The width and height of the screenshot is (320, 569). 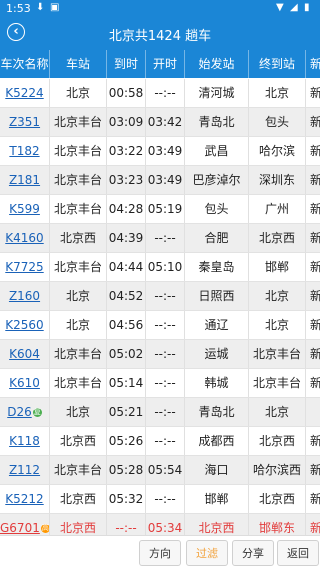 I want to click on departure-cell-text: 05:10, so click(x=165, y=267).